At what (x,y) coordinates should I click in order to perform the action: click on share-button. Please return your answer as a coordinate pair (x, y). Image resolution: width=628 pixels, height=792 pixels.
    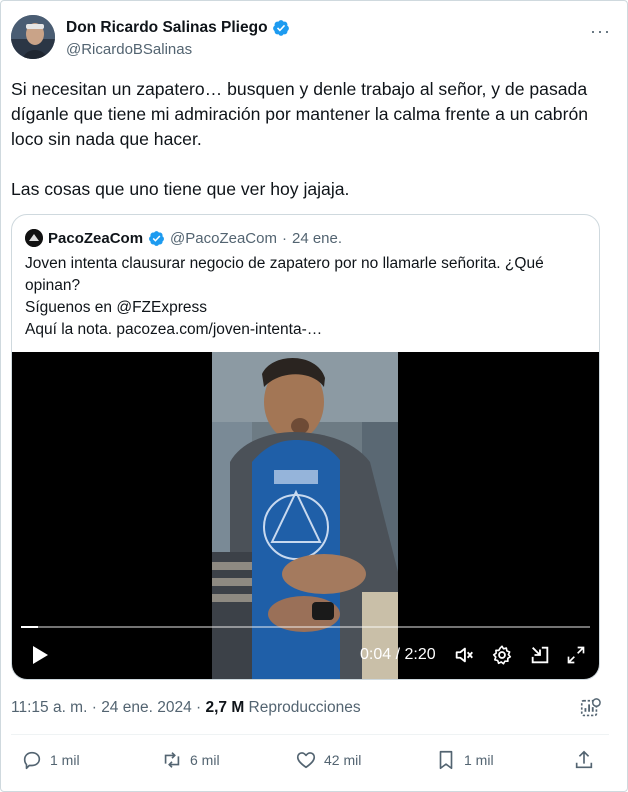
    Looking at the image, I should click on (584, 760).